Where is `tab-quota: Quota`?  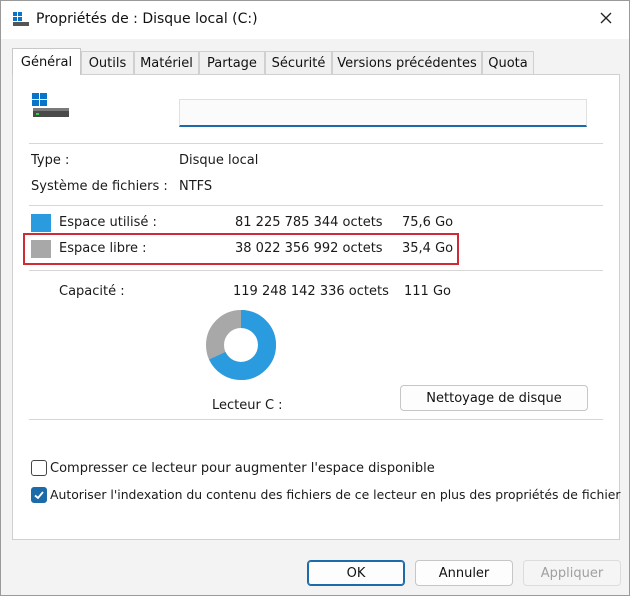 tab-quota: Quota is located at coordinates (508, 63).